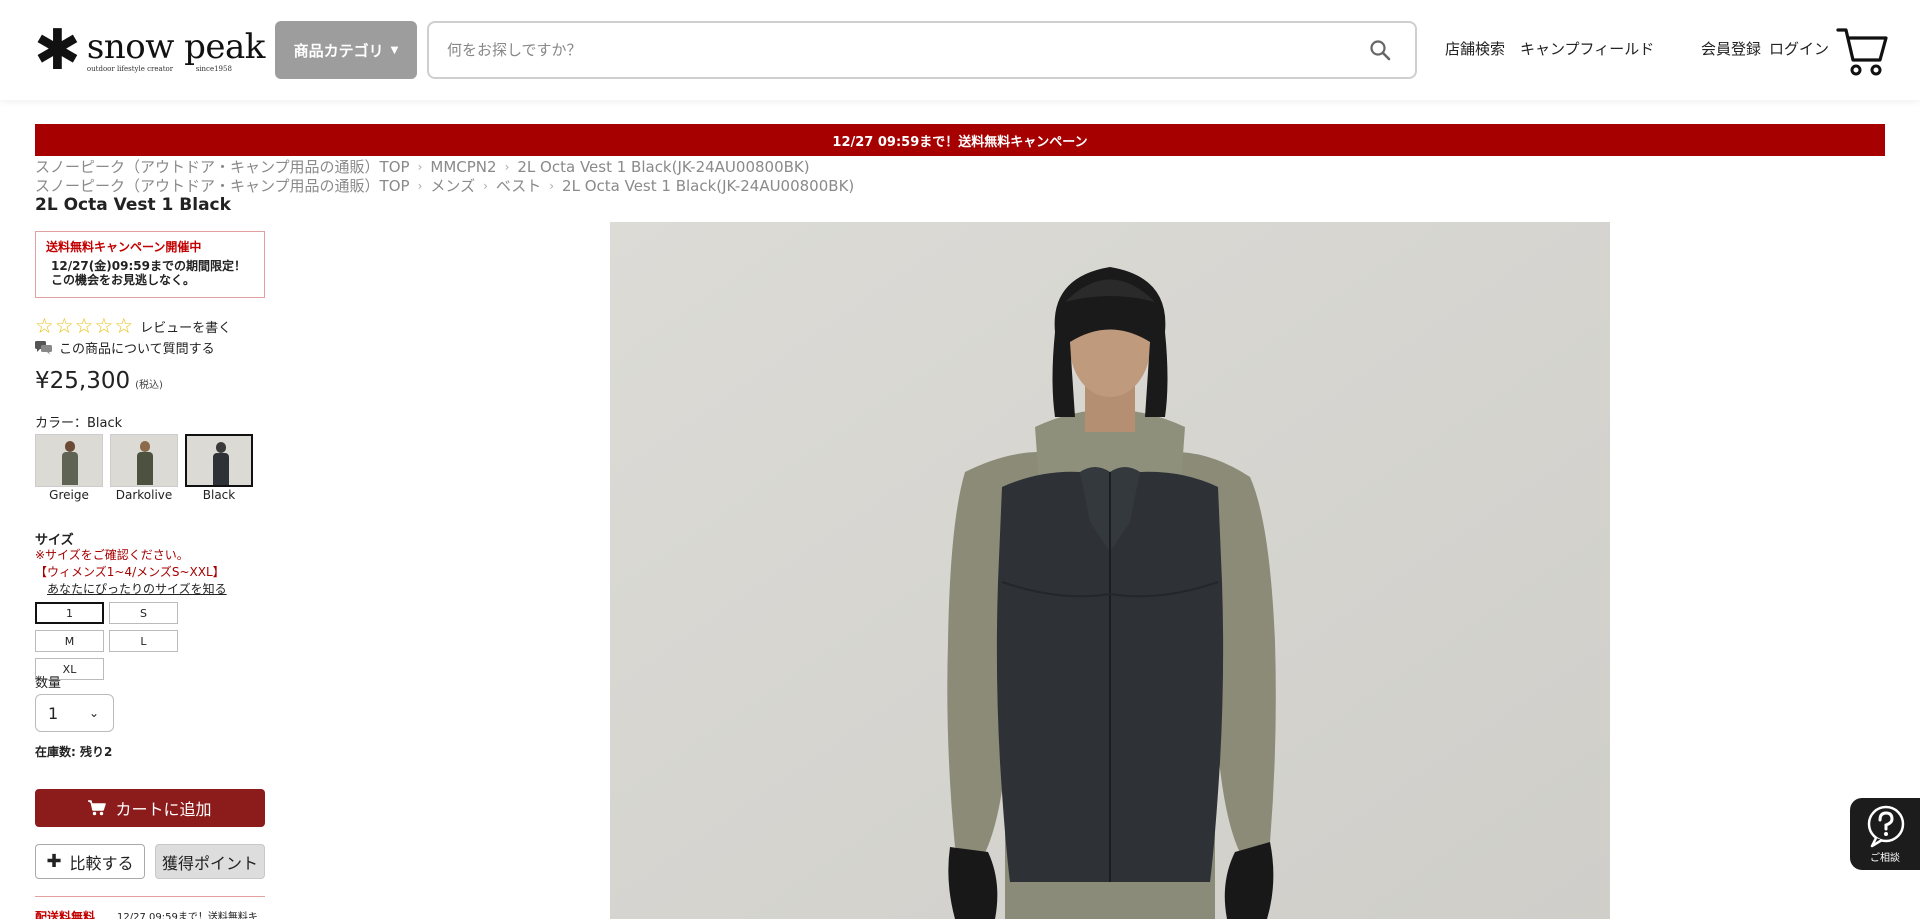 The width and height of the screenshot is (1920, 919). Describe the element at coordinates (83, 381) in the screenshot. I see `price-value: ¥25,300` at that location.